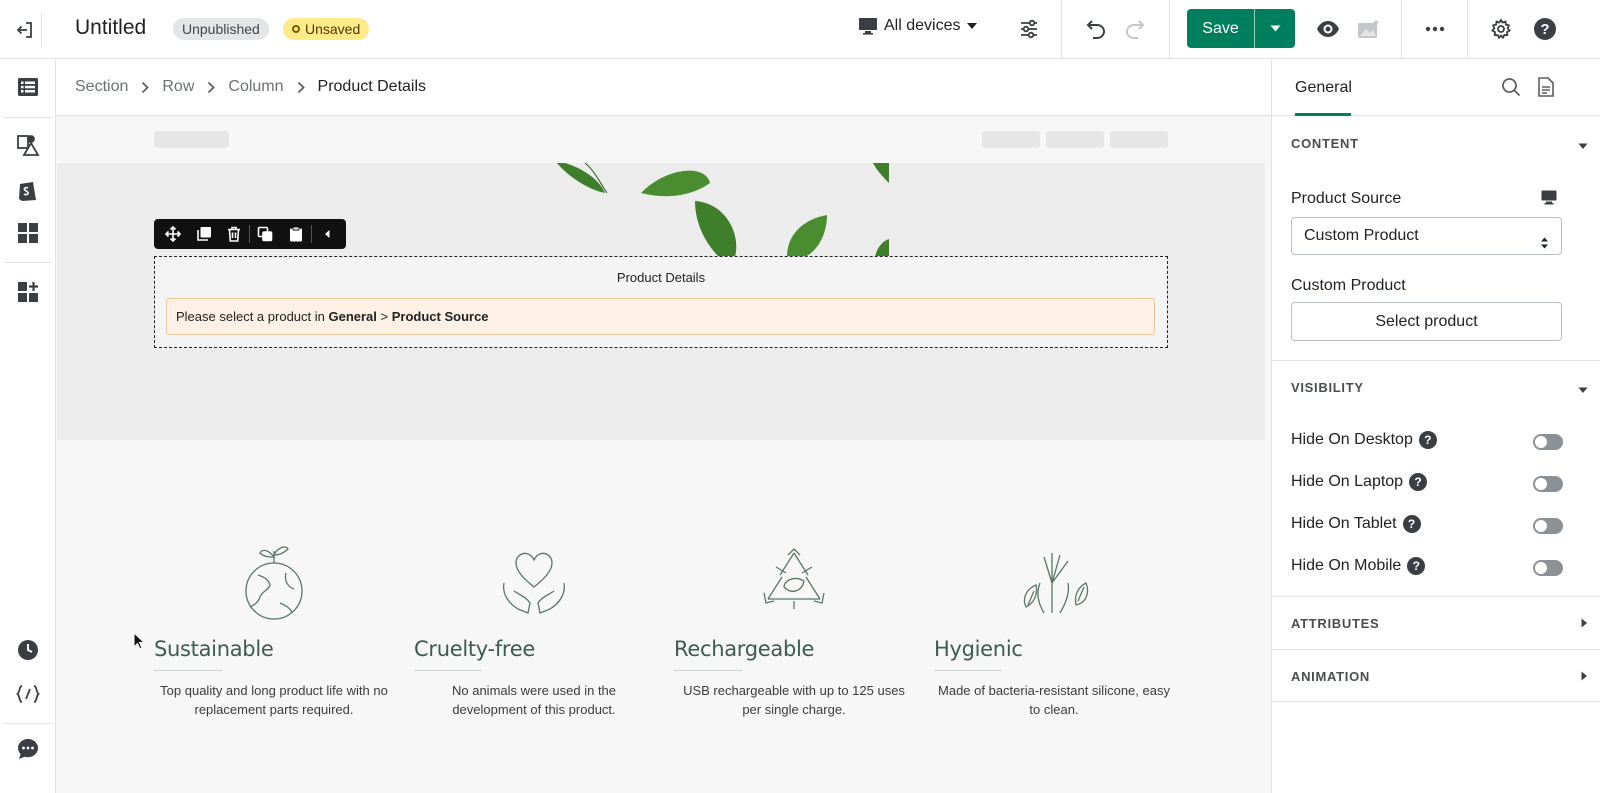 Image resolution: width=1600 pixels, height=793 pixels. I want to click on tab-general: General, so click(1323, 88).